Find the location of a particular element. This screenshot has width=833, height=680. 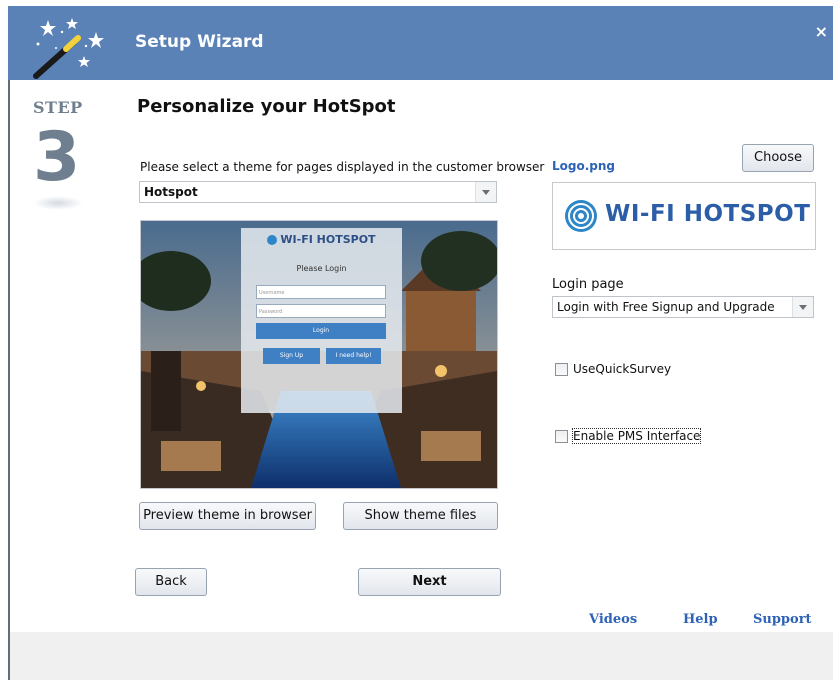

preview-brand: WI-FI HOTSPOT is located at coordinates (321, 239).